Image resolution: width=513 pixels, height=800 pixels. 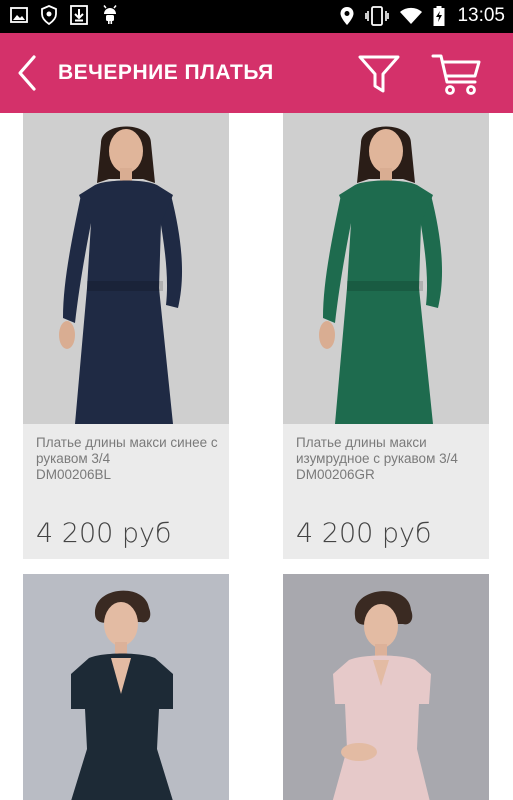 I want to click on location-icon, so click(x=347, y=16).